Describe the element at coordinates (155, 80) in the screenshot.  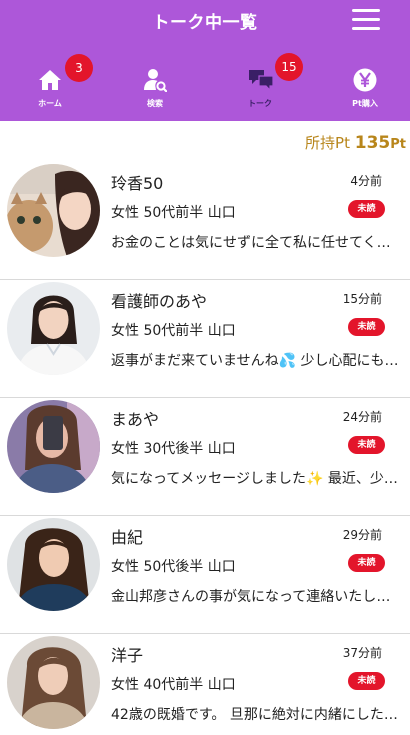
I see `user-search-icon` at that location.